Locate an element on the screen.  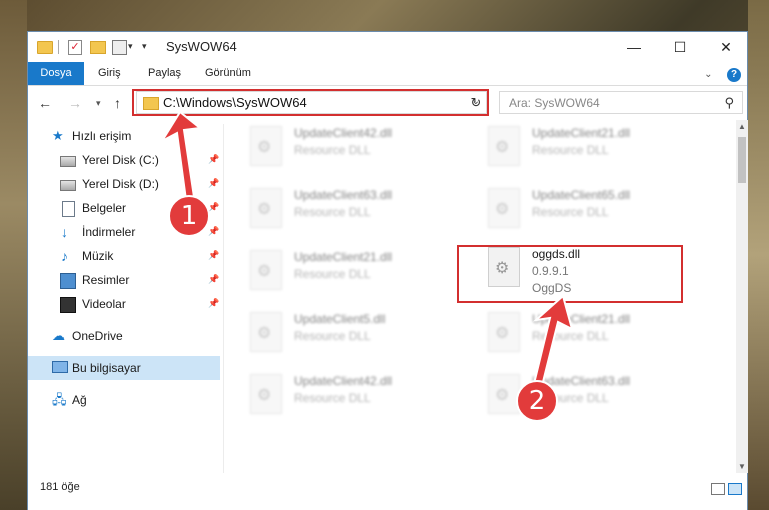
step-badge-2: 2 is located at coordinates (537, 401).